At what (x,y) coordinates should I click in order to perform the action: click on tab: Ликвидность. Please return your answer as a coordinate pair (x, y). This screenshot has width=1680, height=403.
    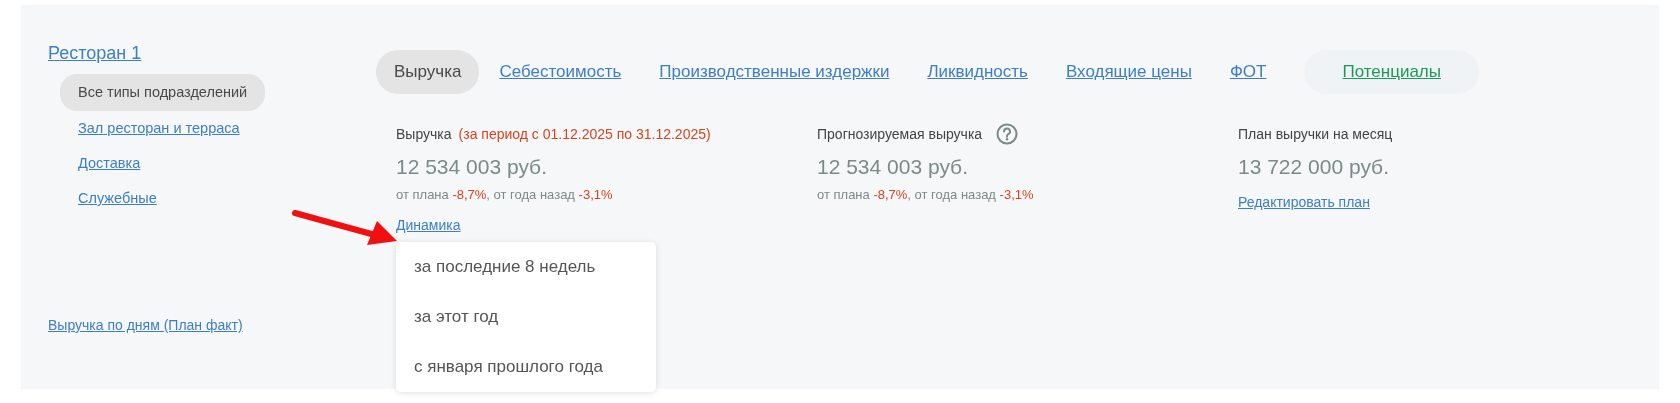
    Looking at the image, I should click on (986, 72).